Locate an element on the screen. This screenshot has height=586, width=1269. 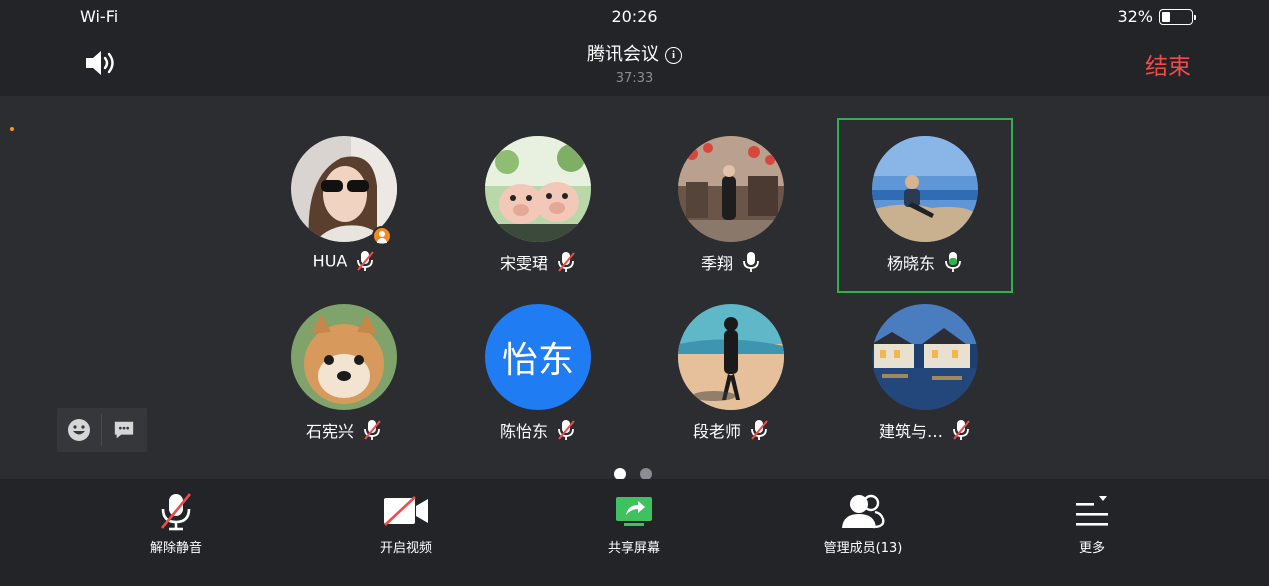
manage-members-label: 管理成员(13) is located at coordinates (863, 548).